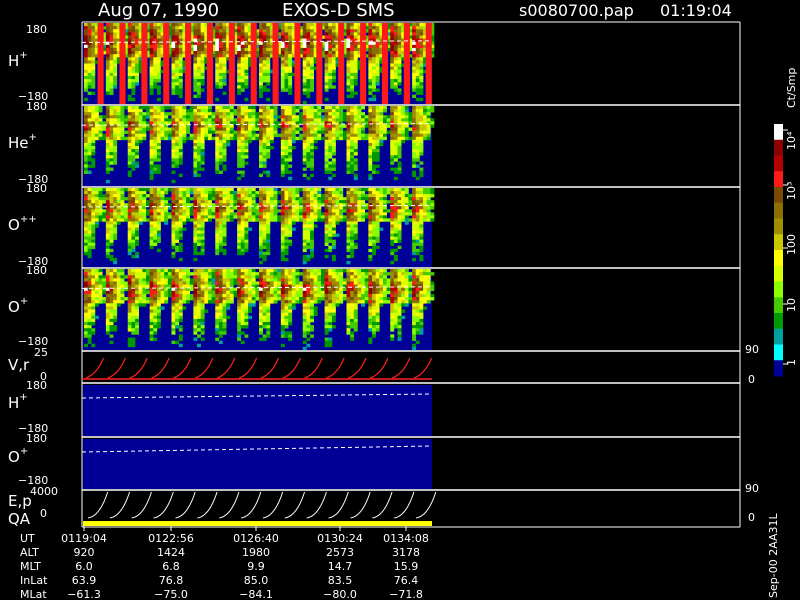  Describe the element at coordinates (158, 10) in the screenshot. I see `header-date: Aug 07, 1990` at that location.